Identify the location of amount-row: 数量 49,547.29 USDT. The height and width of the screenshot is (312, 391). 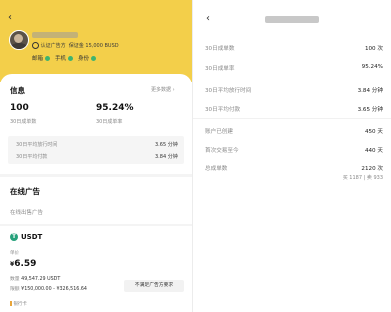
(35, 278).